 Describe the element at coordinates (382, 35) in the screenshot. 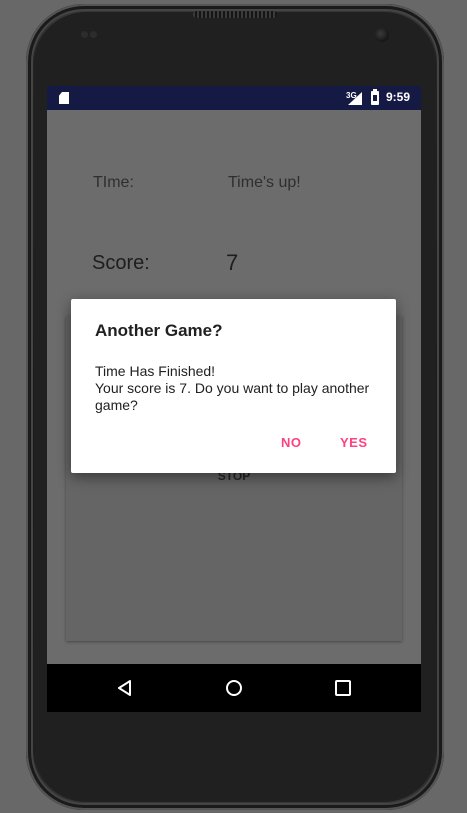

I see `front-camera` at that location.